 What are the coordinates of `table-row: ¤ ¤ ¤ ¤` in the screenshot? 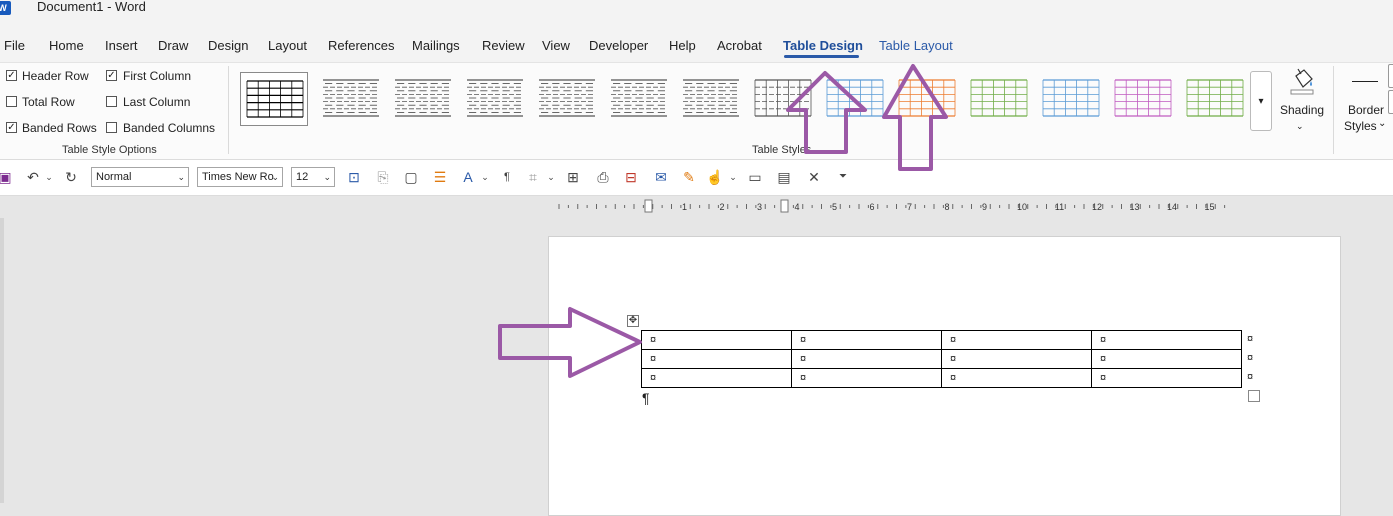 It's located at (941, 340).